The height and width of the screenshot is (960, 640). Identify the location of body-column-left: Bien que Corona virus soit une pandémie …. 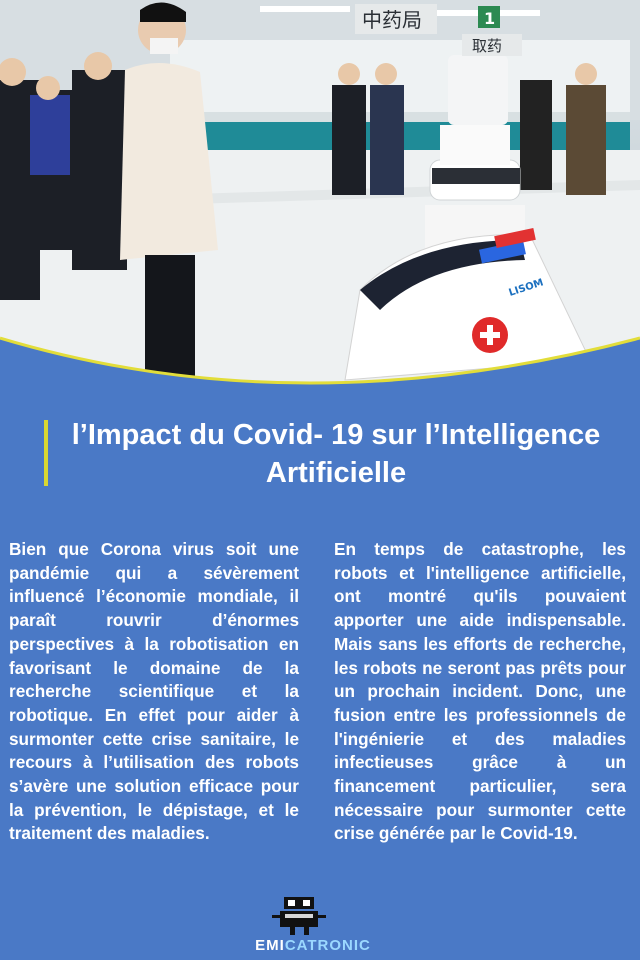
(154, 691).